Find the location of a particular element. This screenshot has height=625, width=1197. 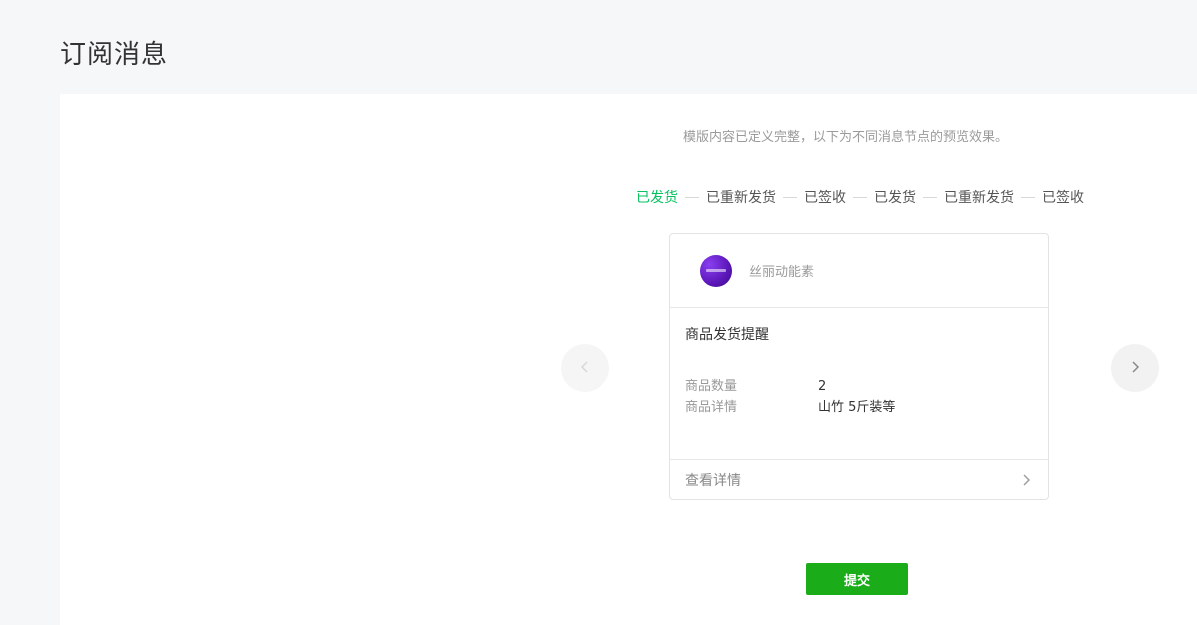

card-body: 商品发货提醒 商品数量 2 商品详情 山竹 5斤装等 is located at coordinates (859, 377).